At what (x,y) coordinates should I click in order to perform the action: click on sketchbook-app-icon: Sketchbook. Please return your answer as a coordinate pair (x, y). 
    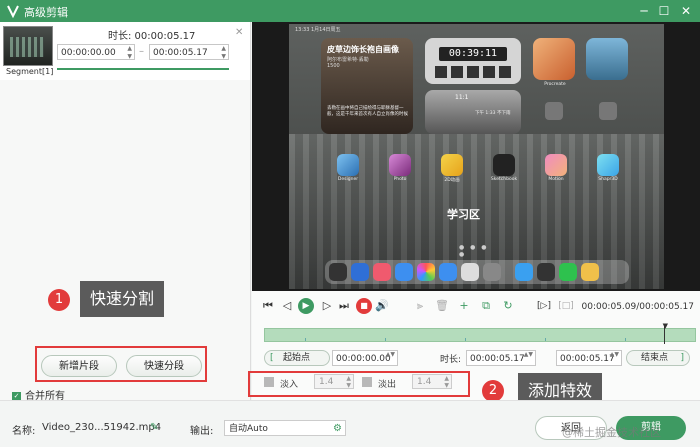
    Looking at the image, I should click on (504, 168).